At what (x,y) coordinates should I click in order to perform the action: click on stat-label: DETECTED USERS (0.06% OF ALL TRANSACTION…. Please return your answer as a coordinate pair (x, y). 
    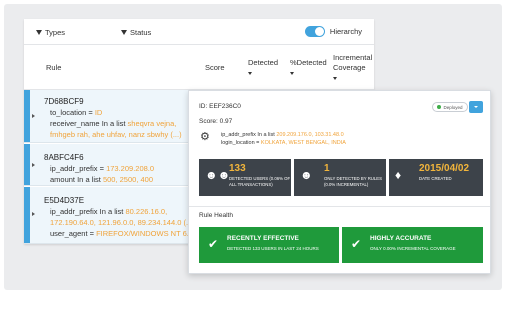
    Looking at the image, I should click on (260, 181).